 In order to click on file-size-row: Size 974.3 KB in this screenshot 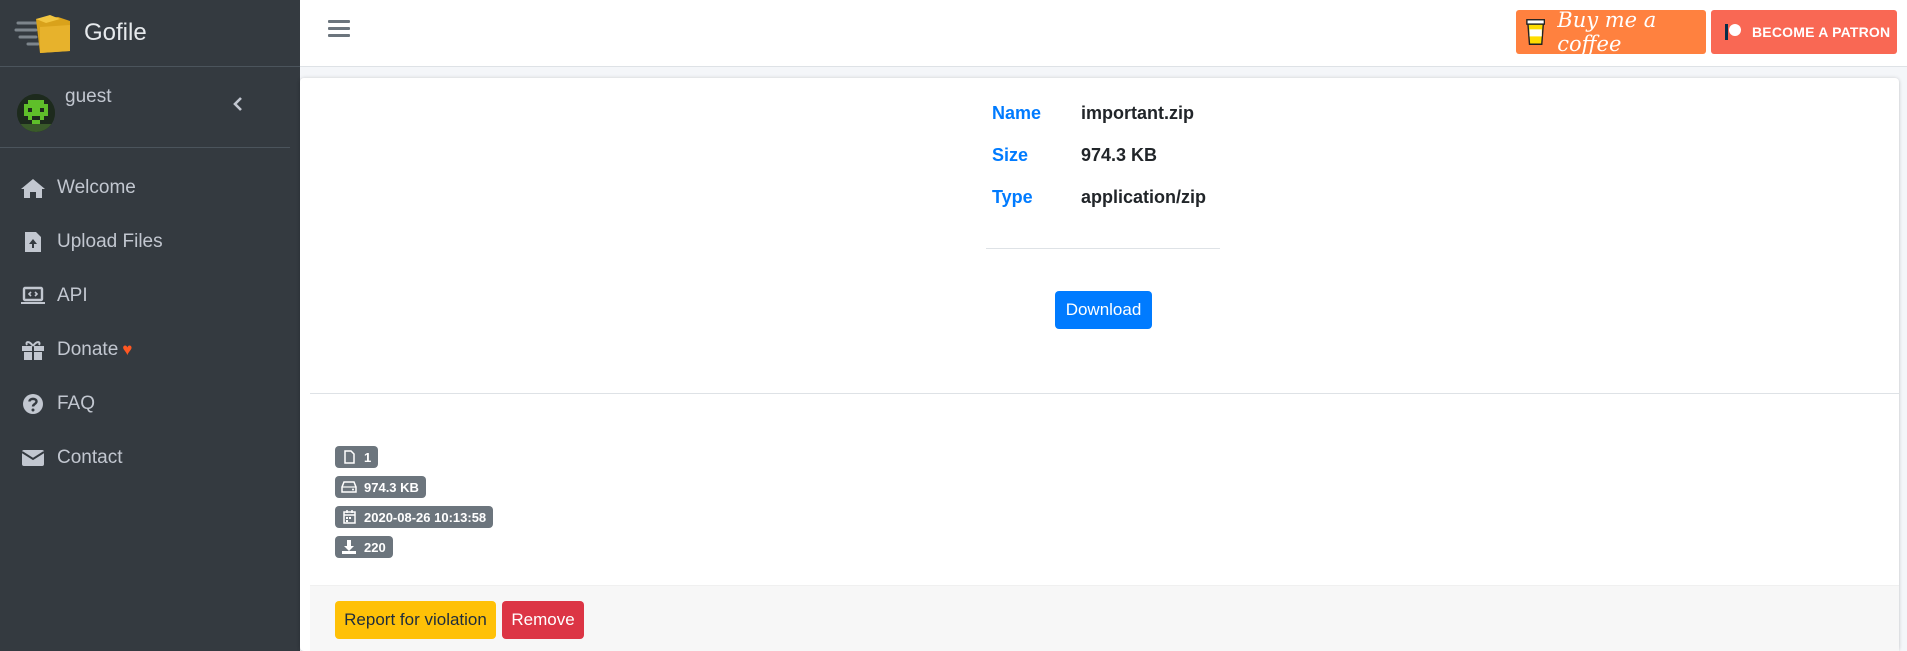, I will do `click(1107, 155)`.